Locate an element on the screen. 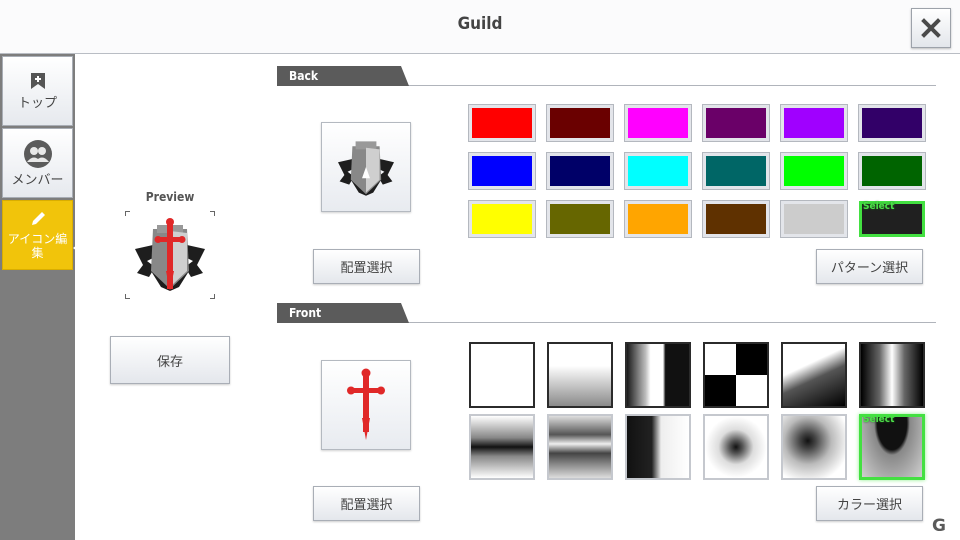  close-icon is located at coordinates (931, 28).